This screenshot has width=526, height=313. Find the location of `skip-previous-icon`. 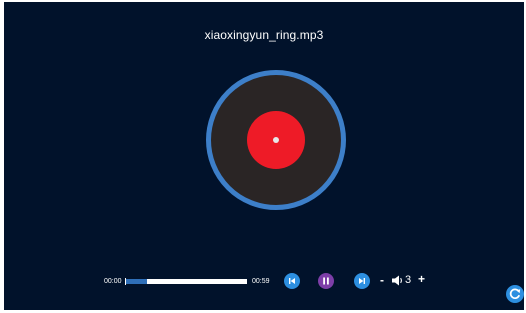

skip-previous-icon is located at coordinates (292, 281).